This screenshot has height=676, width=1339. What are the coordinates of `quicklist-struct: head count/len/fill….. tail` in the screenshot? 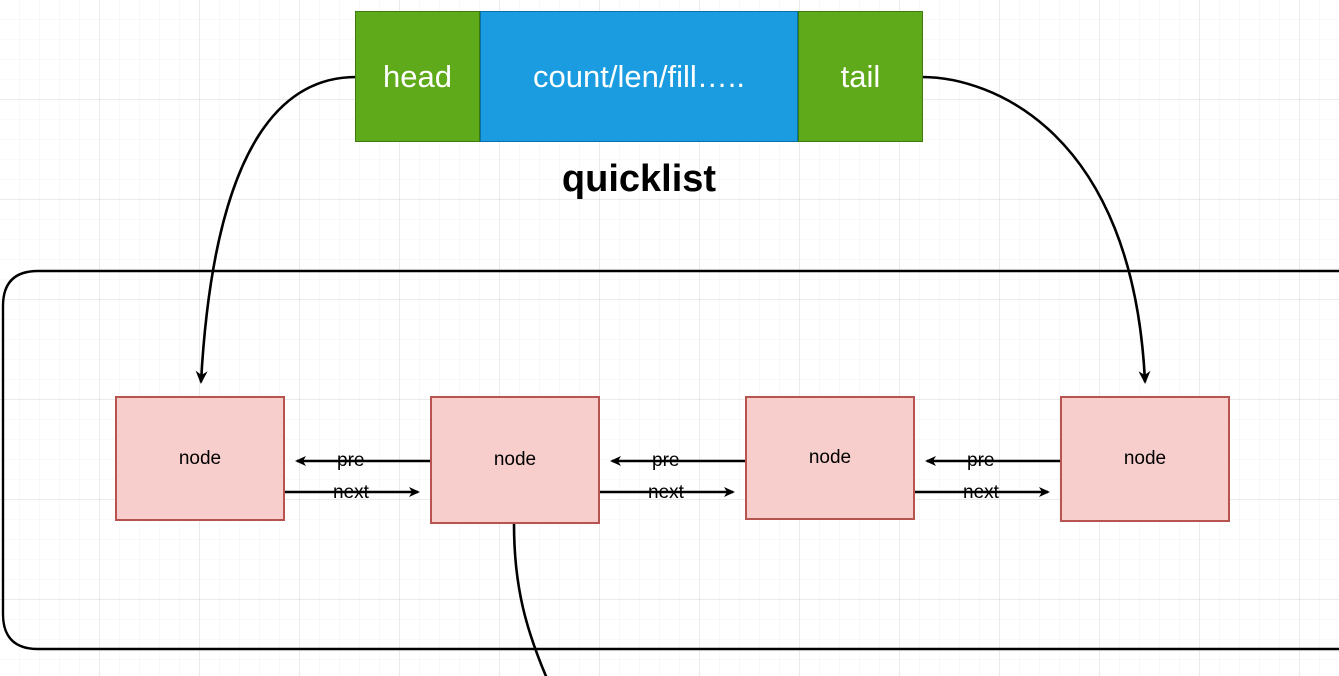 It's located at (639, 76).